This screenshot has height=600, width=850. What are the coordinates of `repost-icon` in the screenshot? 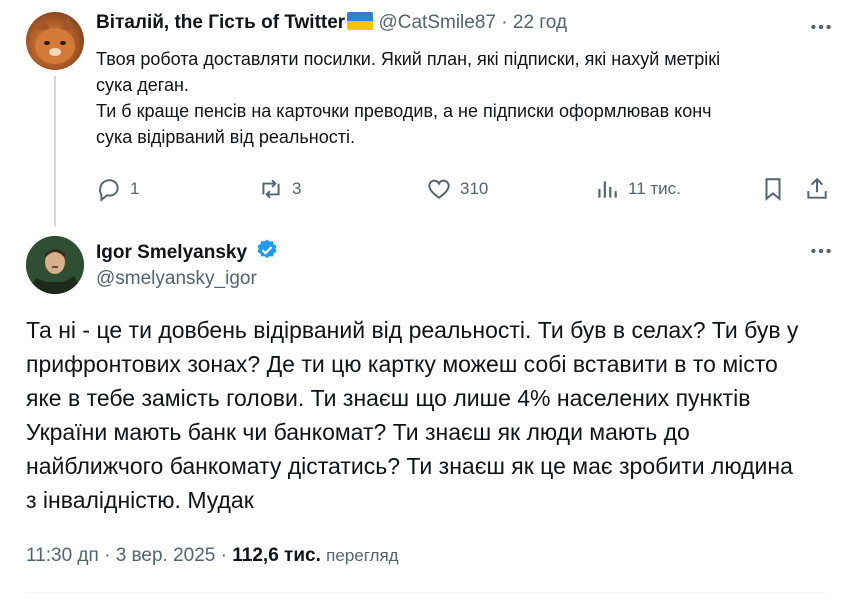 It's located at (271, 189).